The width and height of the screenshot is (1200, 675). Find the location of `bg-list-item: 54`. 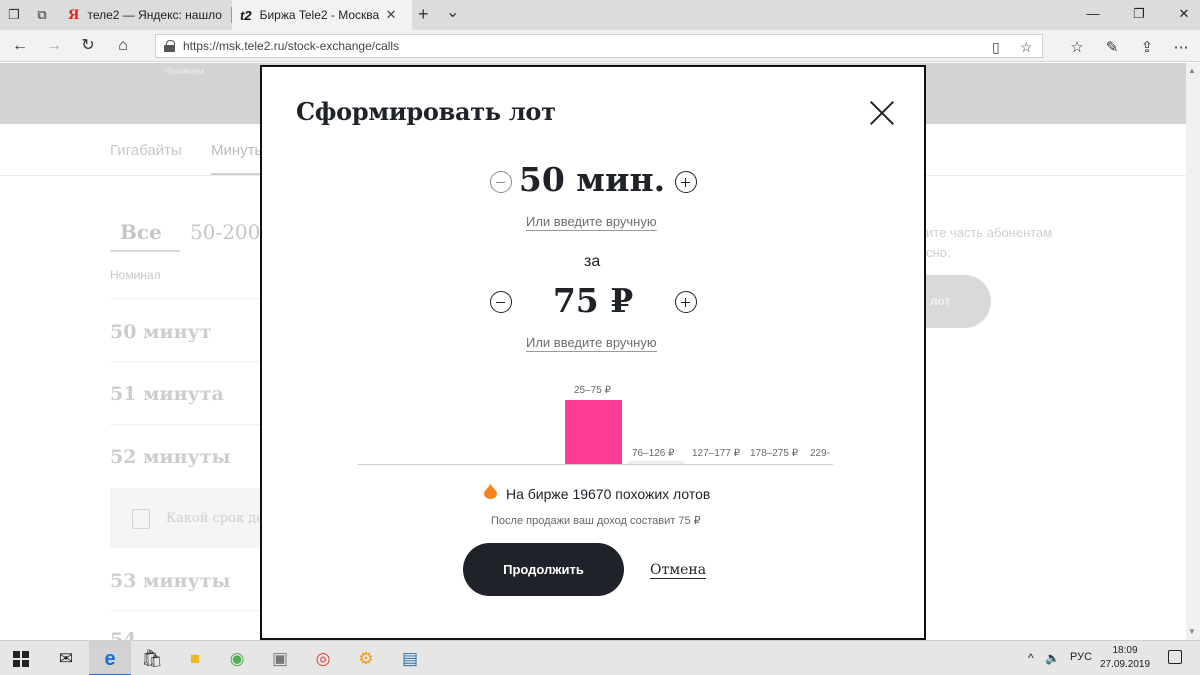

bg-list-item: 54 is located at coordinates (123, 634).